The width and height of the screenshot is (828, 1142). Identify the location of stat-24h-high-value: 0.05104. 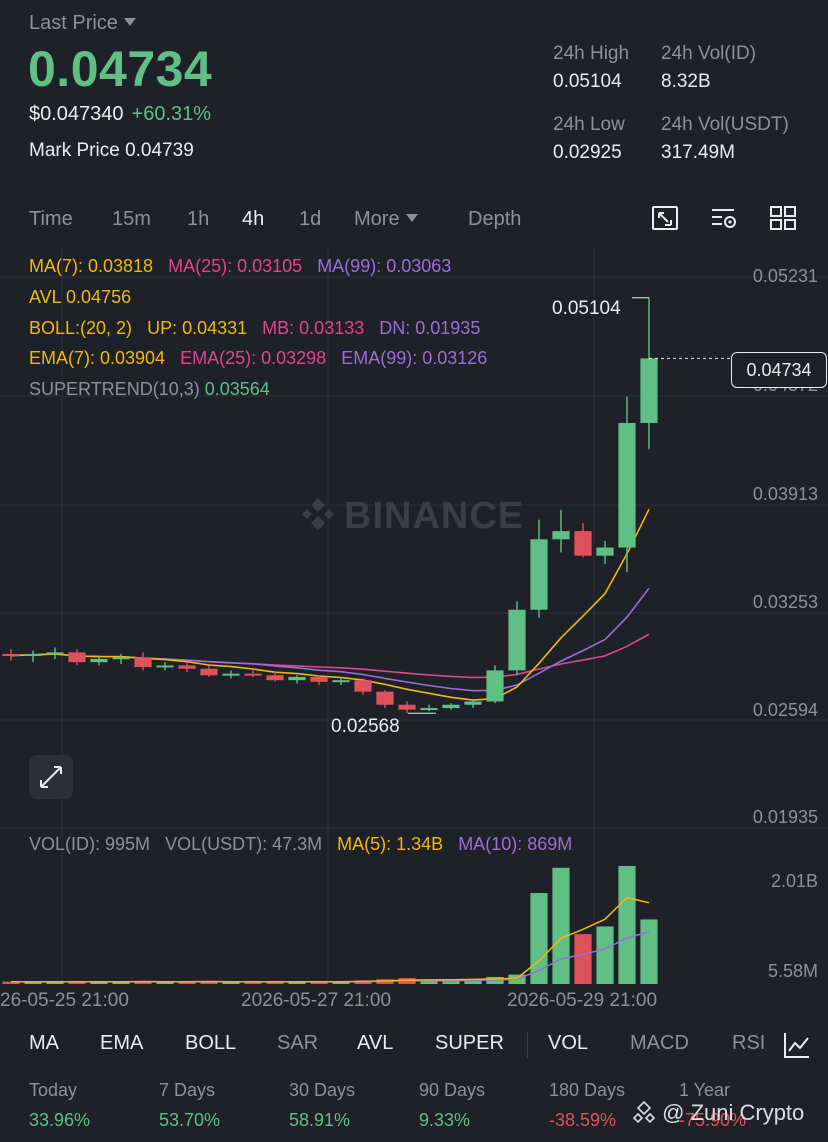
(587, 81).